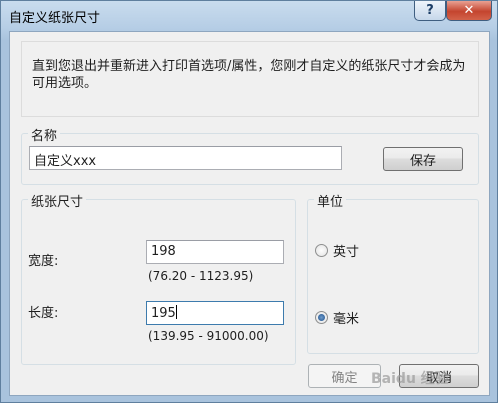 The image size is (500, 405). What do you see at coordinates (346, 319) in the screenshot?
I see `unit-option-label: 毫米` at bounding box center [346, 319].